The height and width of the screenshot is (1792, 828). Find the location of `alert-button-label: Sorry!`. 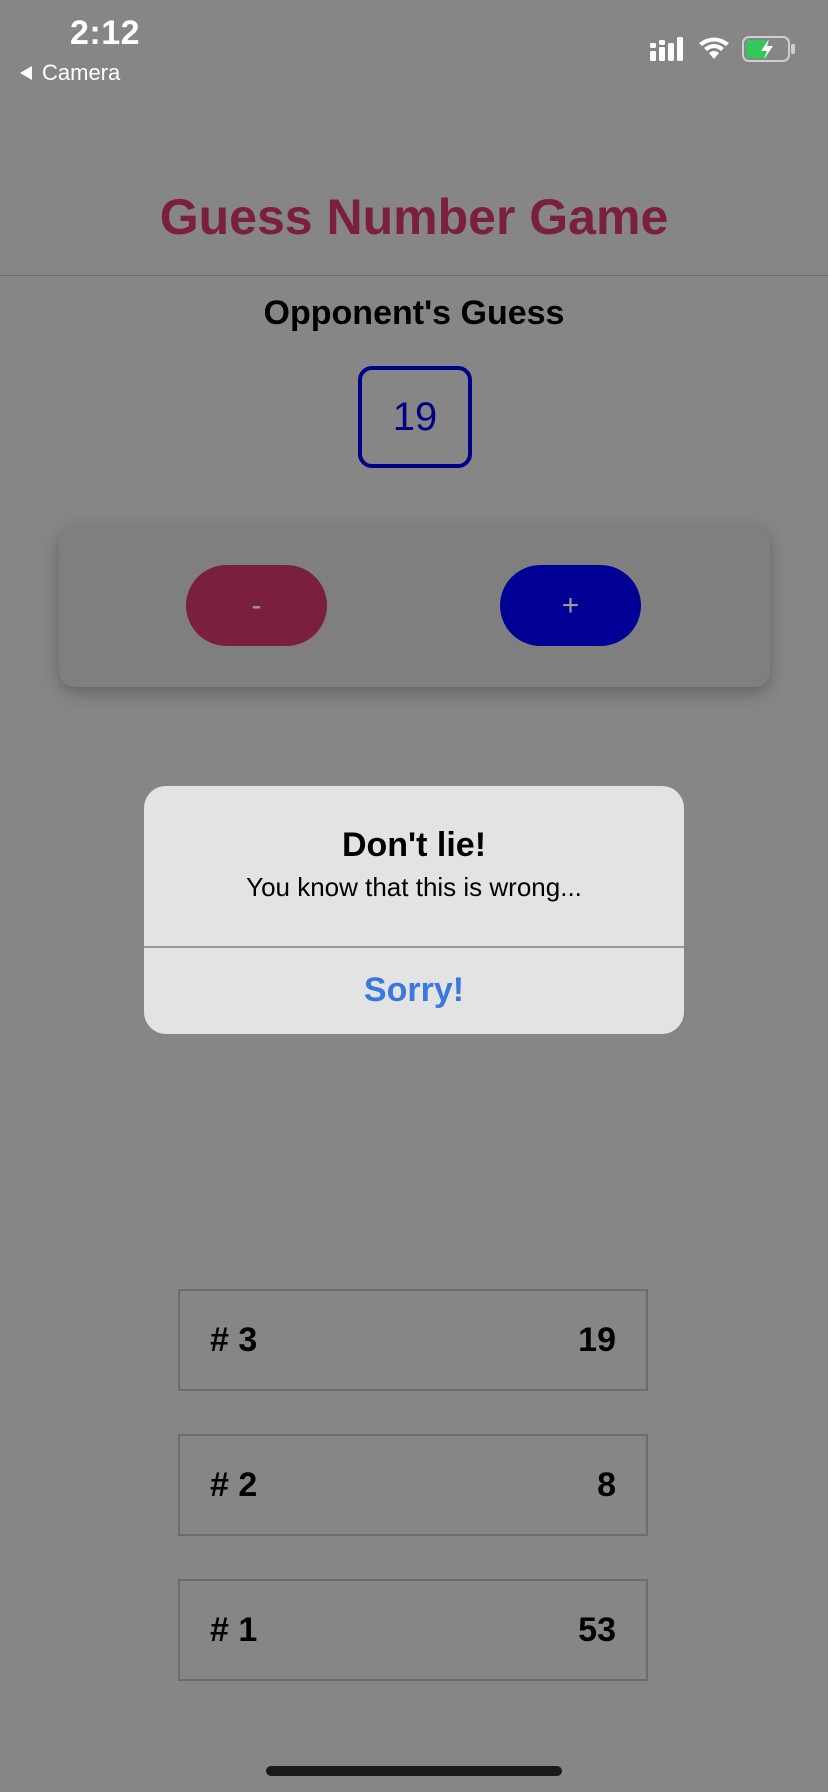

alert-button-label: Sorry! is located at coordinates (414, 990).